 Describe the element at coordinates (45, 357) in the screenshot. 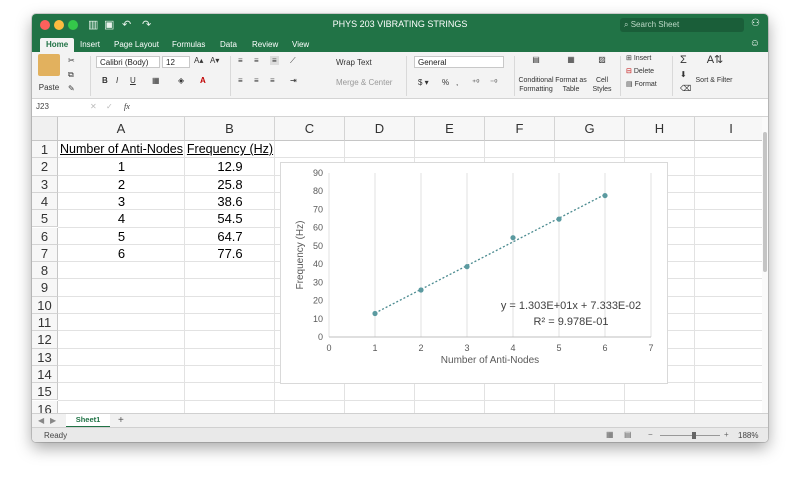

I see `row-header: 13` at that location.